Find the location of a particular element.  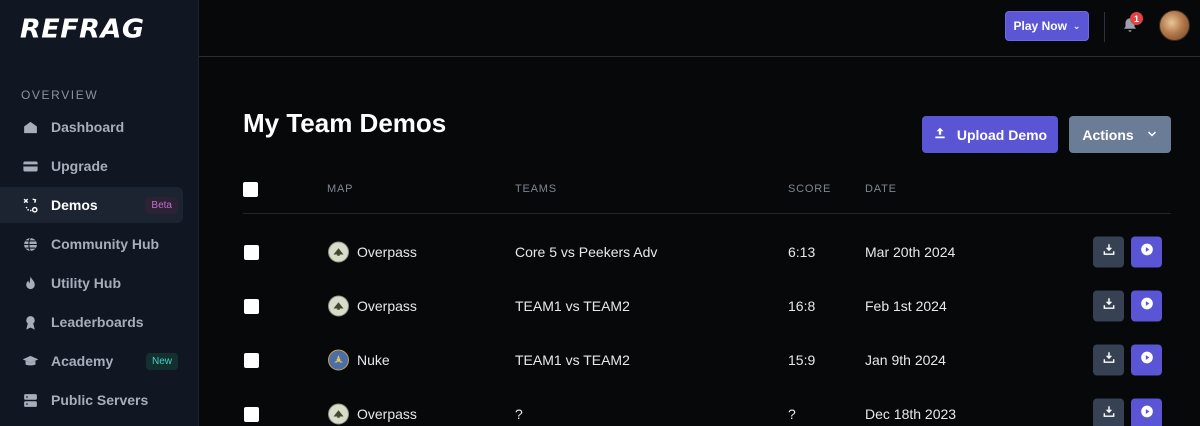

date: Feb 1st 2024 is located at coordinates (906, 306).